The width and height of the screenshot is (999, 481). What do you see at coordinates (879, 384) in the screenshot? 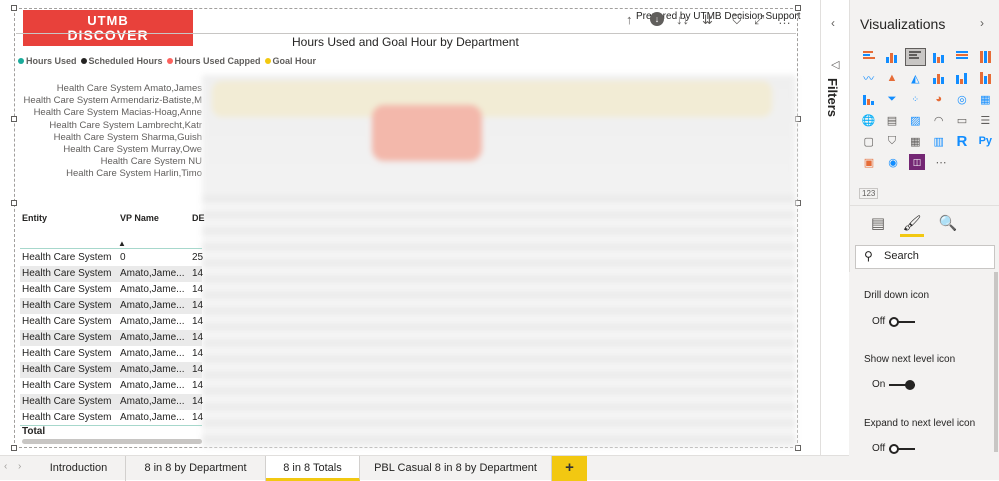
I see `toggle-state-text: On` at bounding box center [879, 384].